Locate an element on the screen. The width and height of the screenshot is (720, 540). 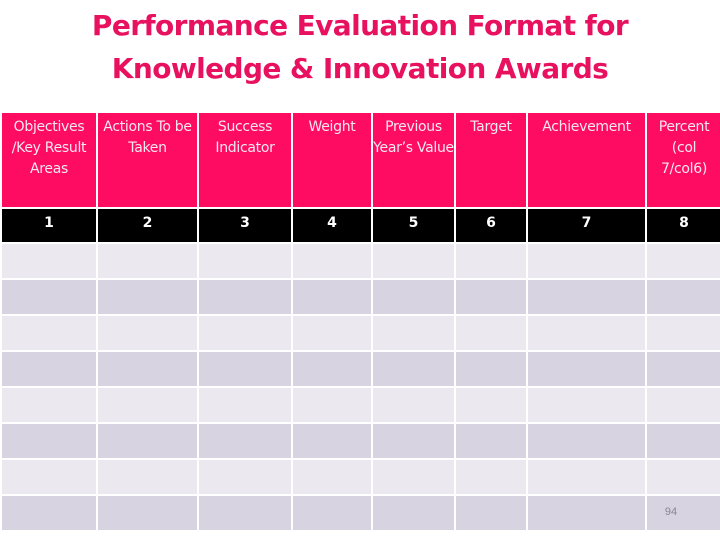
page-number: 94 is located at coordinates (671, 512).